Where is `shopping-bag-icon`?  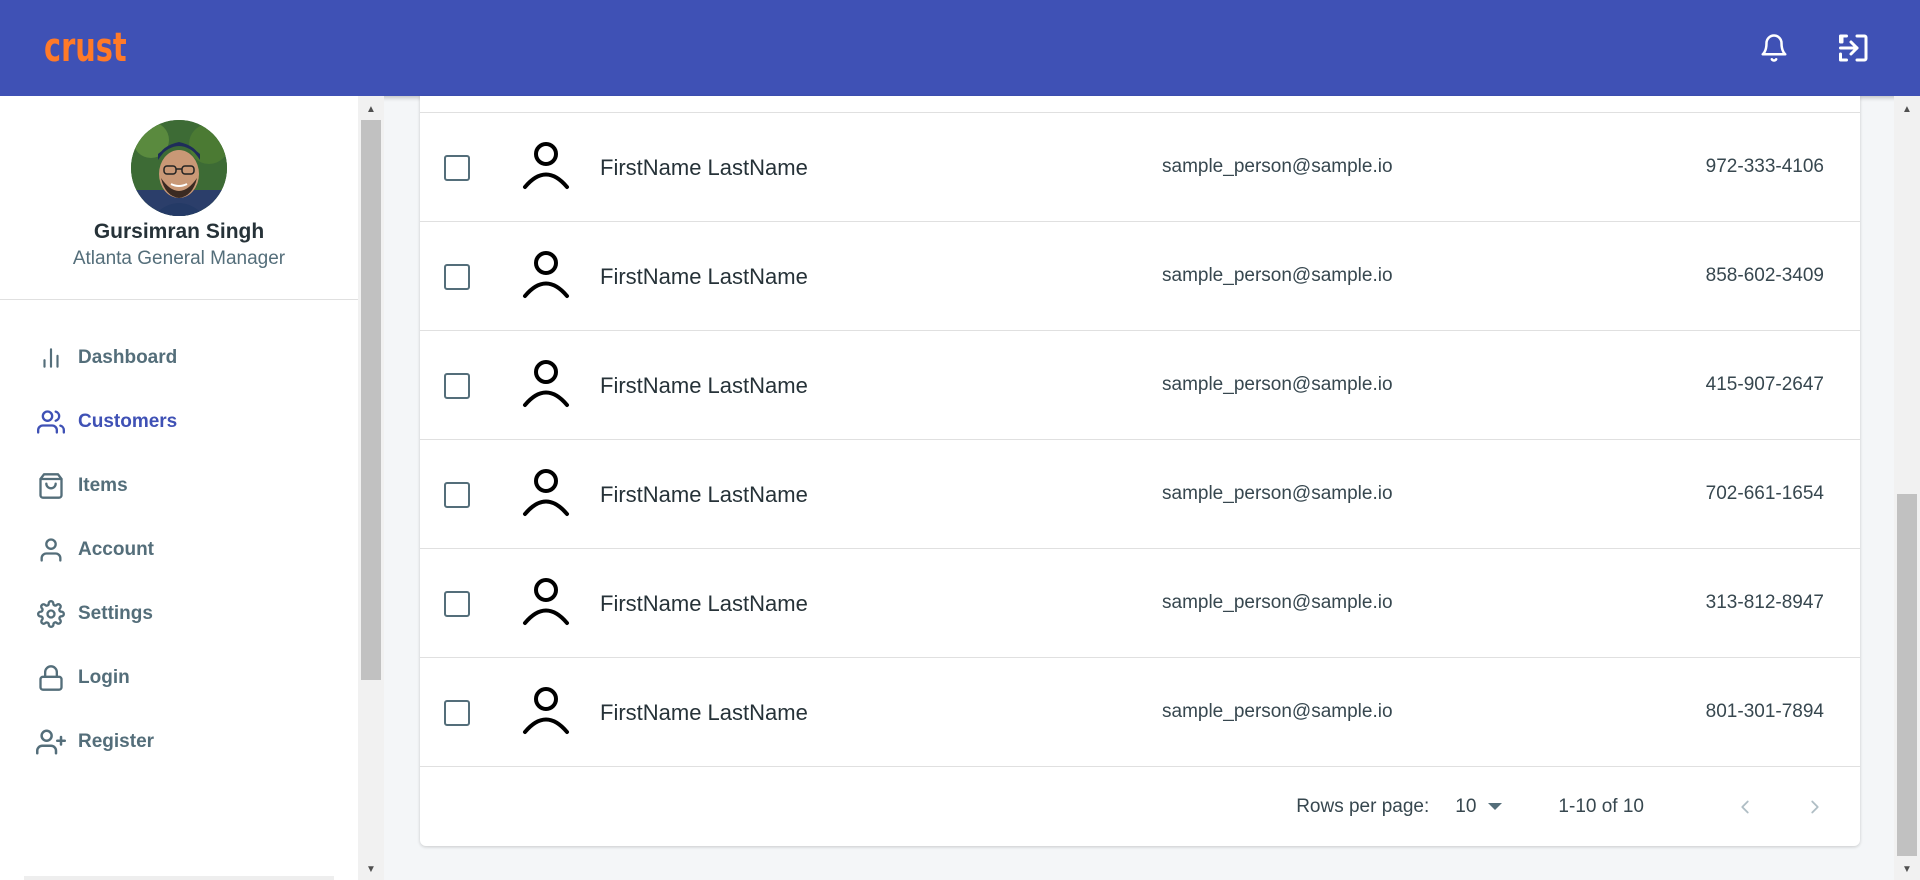 shopping-bag-icon is located at coordinates (51, 486).